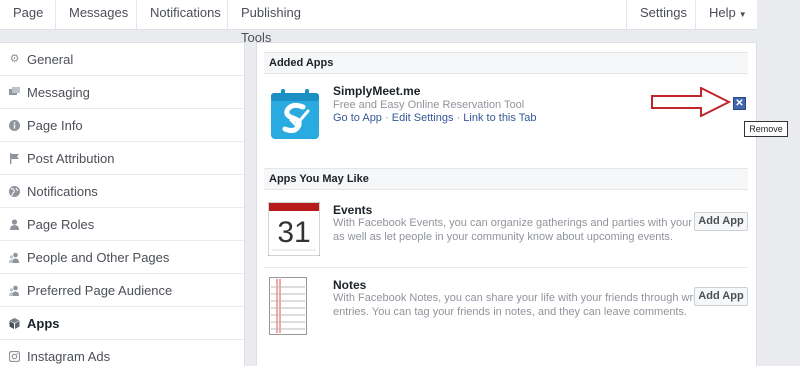 The width and height of the screenshot is (800, 366). I want to click on notes-app-name: Notes, so click(349, 285).